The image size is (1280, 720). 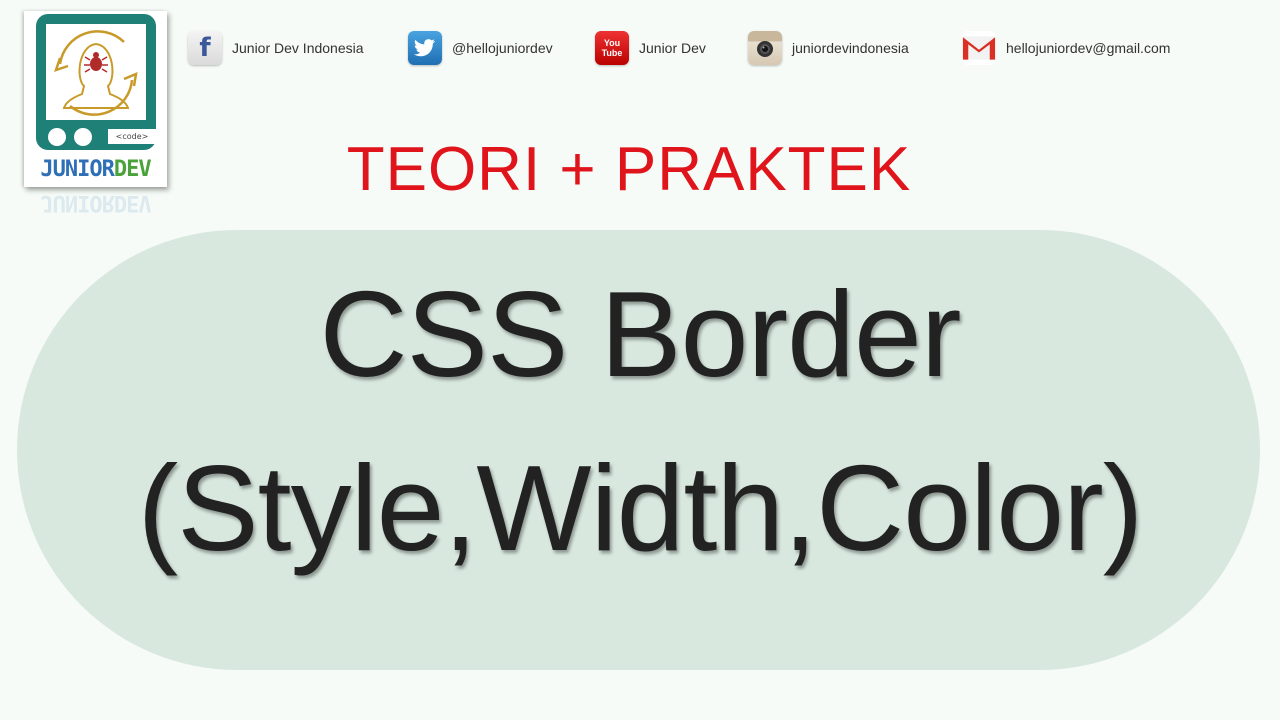 What do you see at coordinates (205, 48) in the screenshot?
I see `facebook-icon: f` at bounding box center [205, 48].